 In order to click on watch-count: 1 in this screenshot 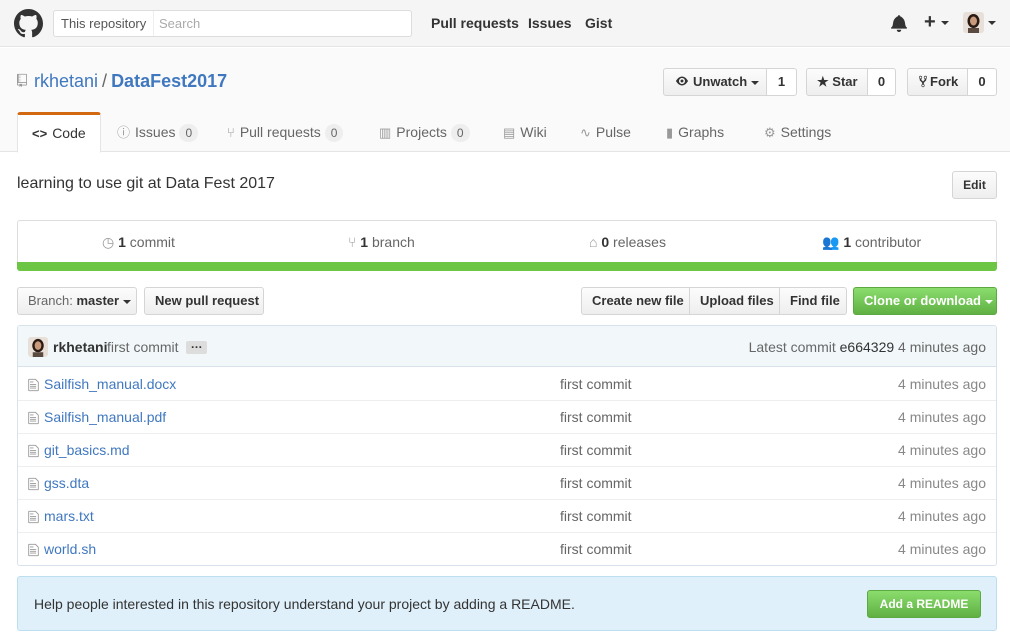, I will do `click(781, 82)`.